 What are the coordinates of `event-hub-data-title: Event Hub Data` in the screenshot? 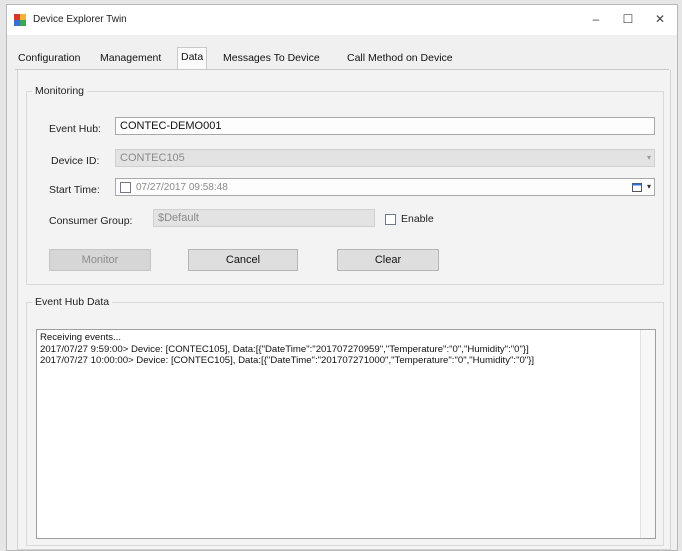 It's located at (72, 302).